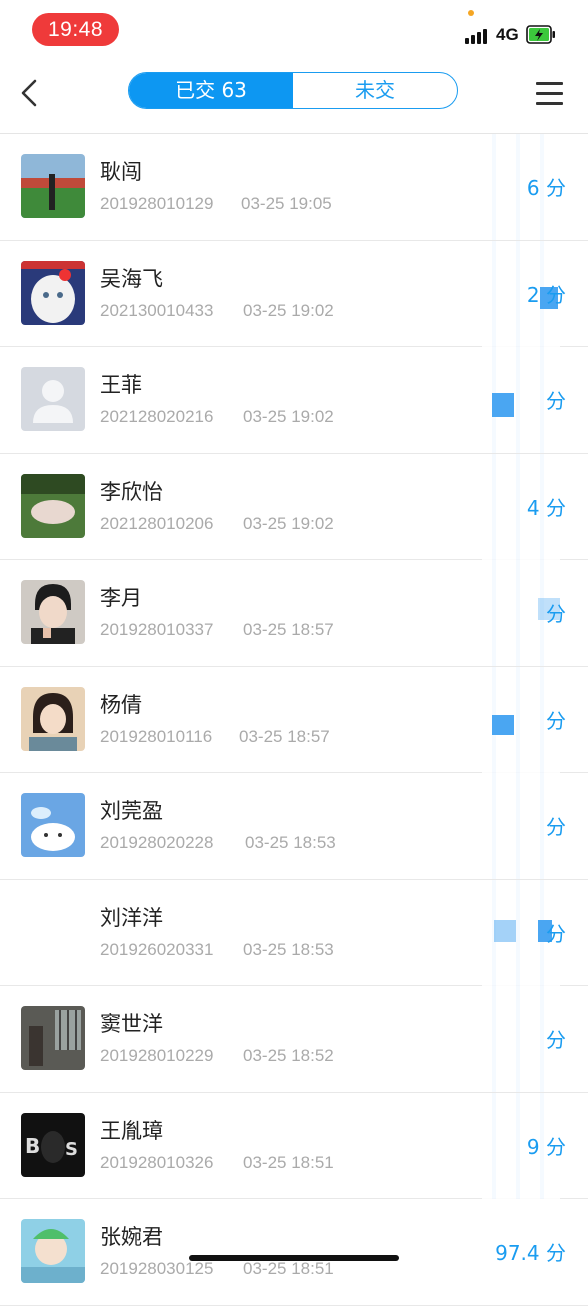  I want to click on submission-tabs: 已交 63 未交, so click(293, 90).